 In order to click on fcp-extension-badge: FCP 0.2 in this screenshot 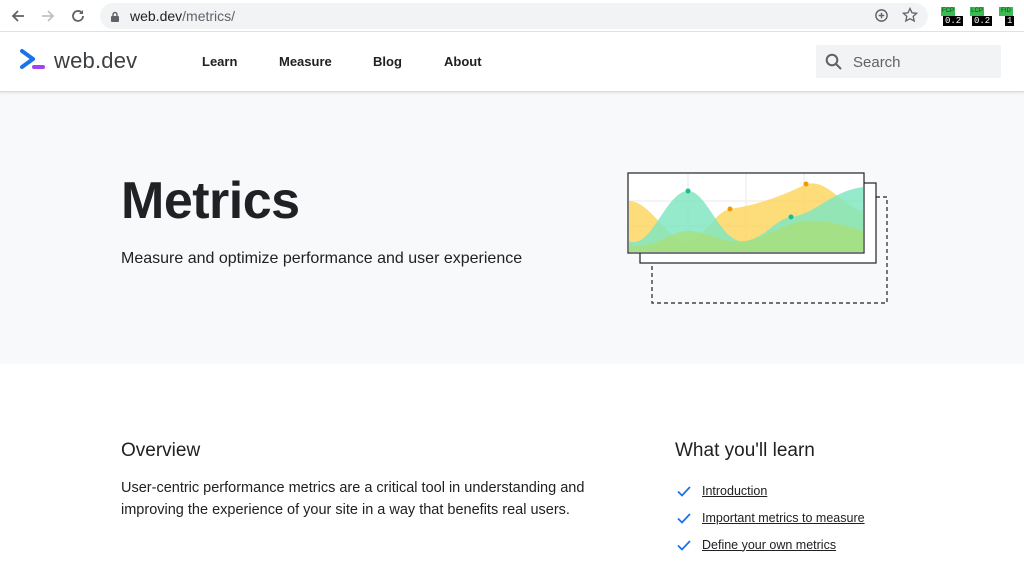, I will do `click(952, 17)`.